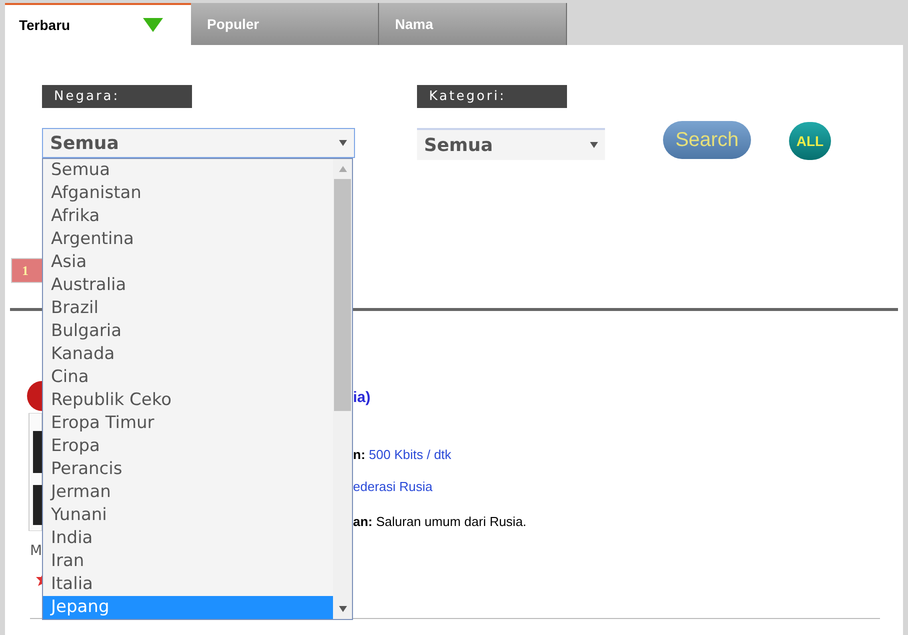 This screenshot has width=908, height=635. I want to click on scroll-down-icon, so click(342, 609).